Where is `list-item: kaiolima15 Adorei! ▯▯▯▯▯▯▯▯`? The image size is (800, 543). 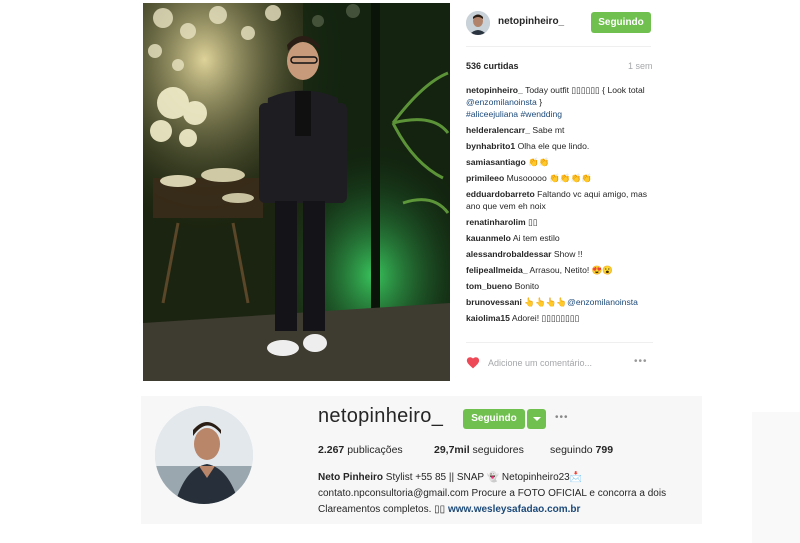 list-item: kaiolima15 Adorei! ▯▯▯▯▯▯▯▯ is located at coordinates (559, 318).